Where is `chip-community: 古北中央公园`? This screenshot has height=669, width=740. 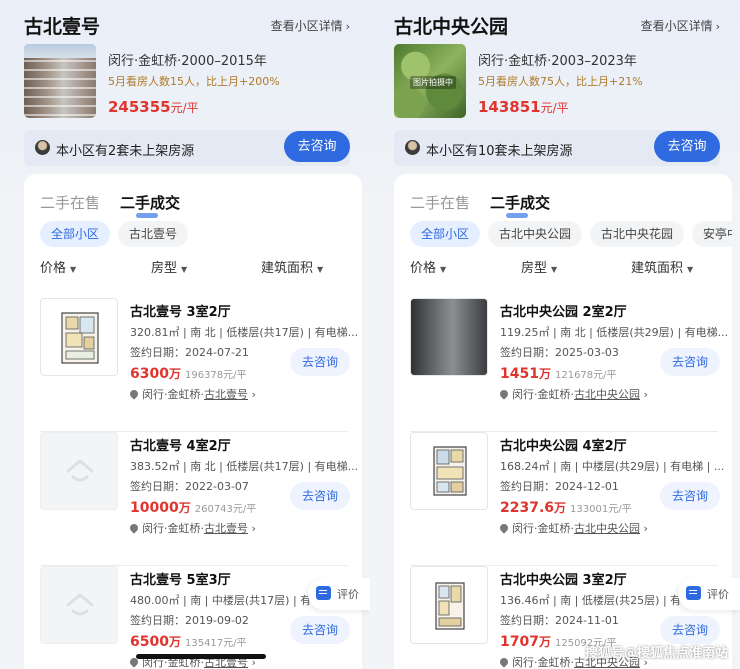 chip-community: 古北中央公园 is located at coordinates (535, 234).